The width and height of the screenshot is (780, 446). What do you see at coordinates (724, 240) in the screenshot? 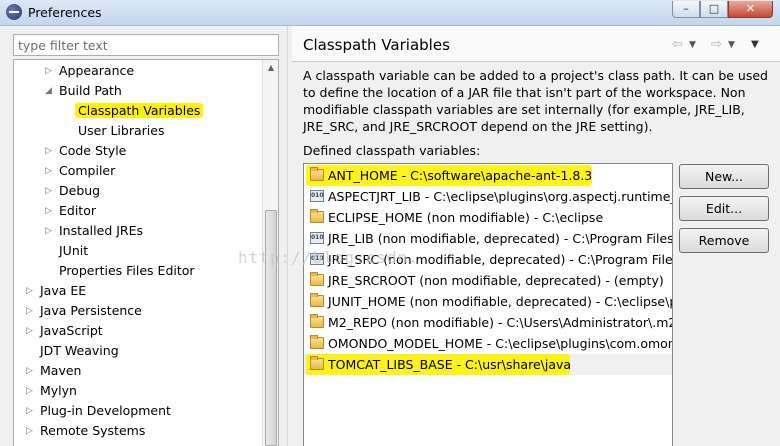
I see `remove-button: Remove` at bounding box center [724, 240].